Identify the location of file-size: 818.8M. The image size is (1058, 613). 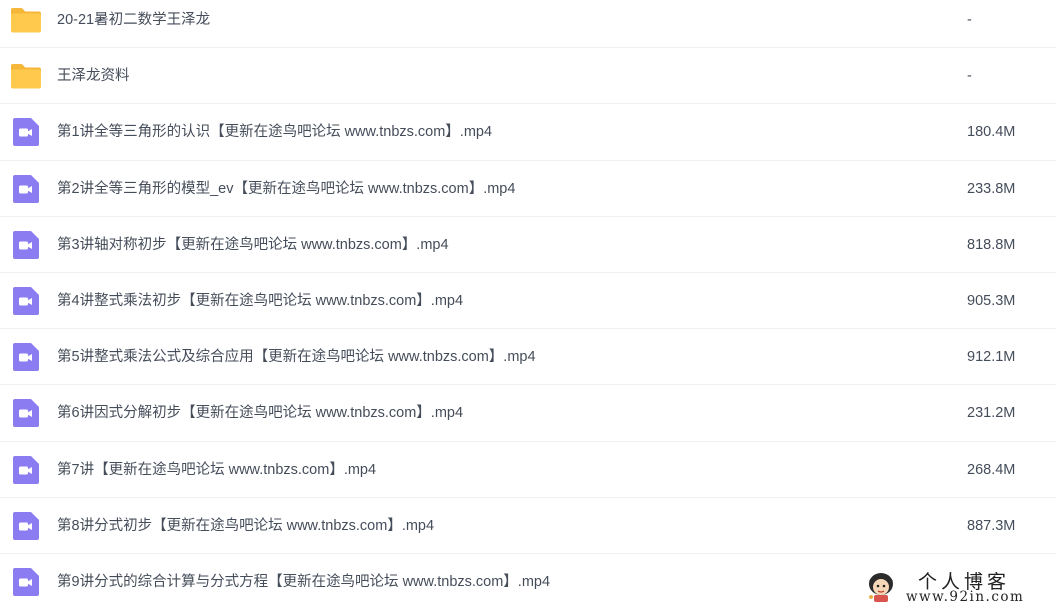
(991, 244).